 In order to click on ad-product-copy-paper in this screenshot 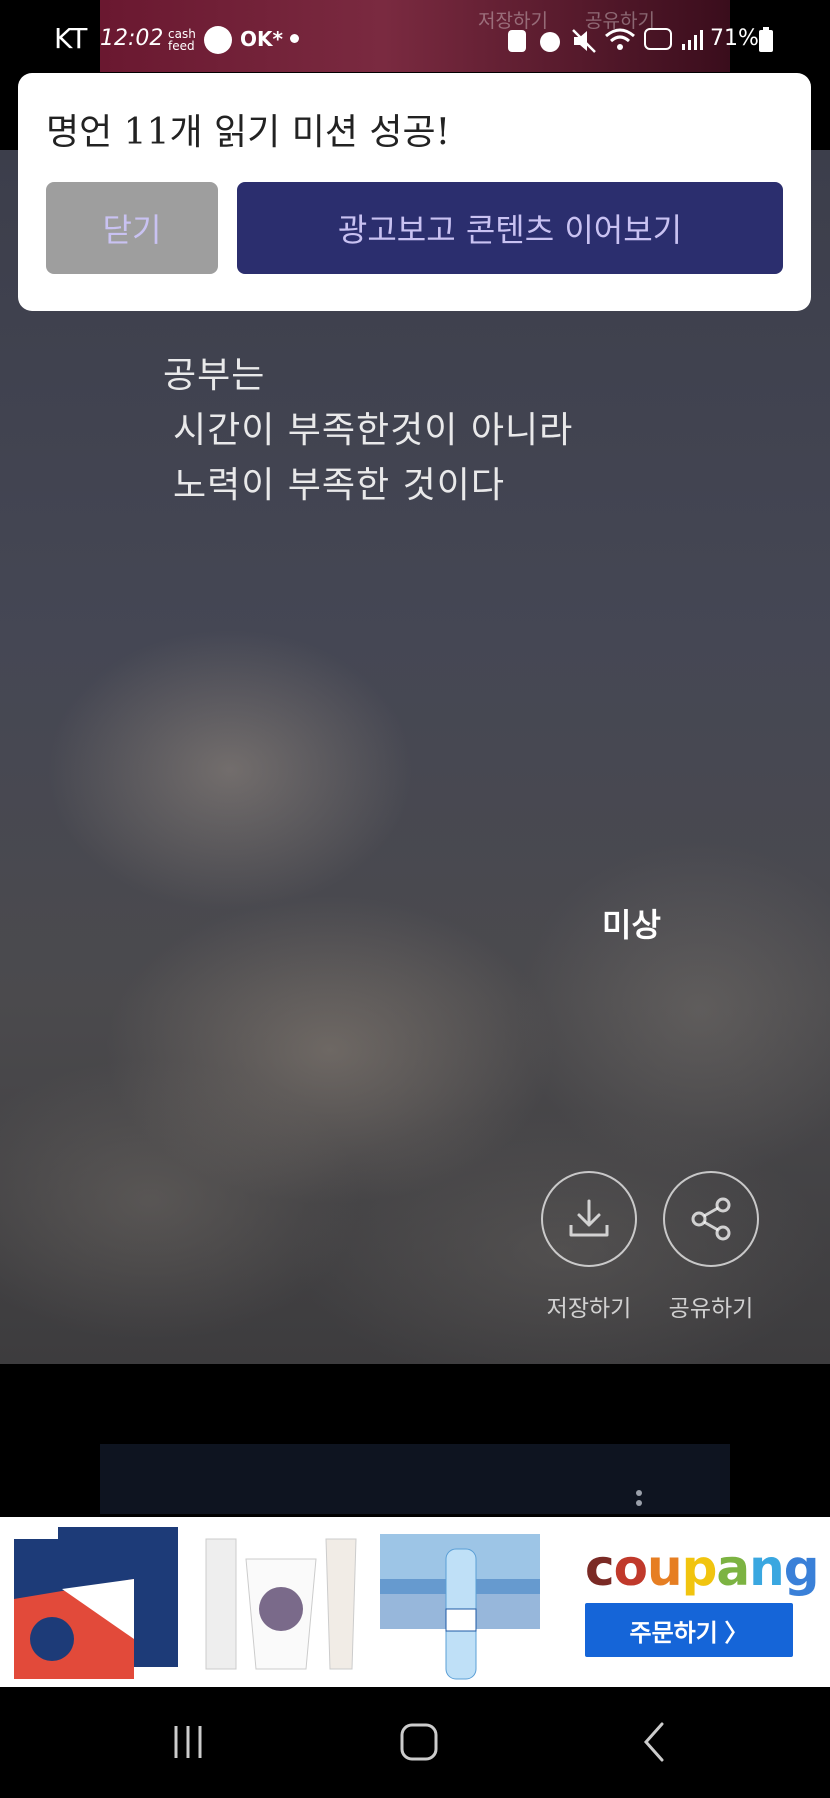, I will do `click(92, 1602)`.